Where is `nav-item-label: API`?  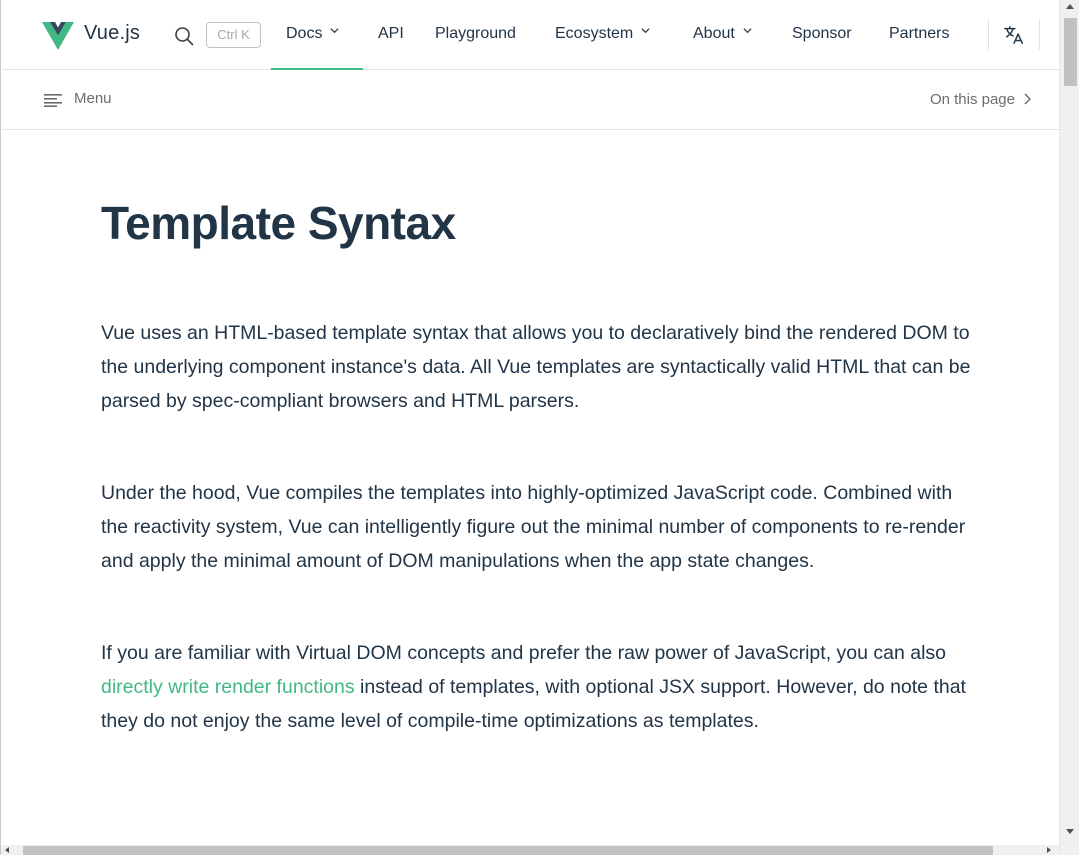
nav-item-label: API is located at coordinates (391, 33).